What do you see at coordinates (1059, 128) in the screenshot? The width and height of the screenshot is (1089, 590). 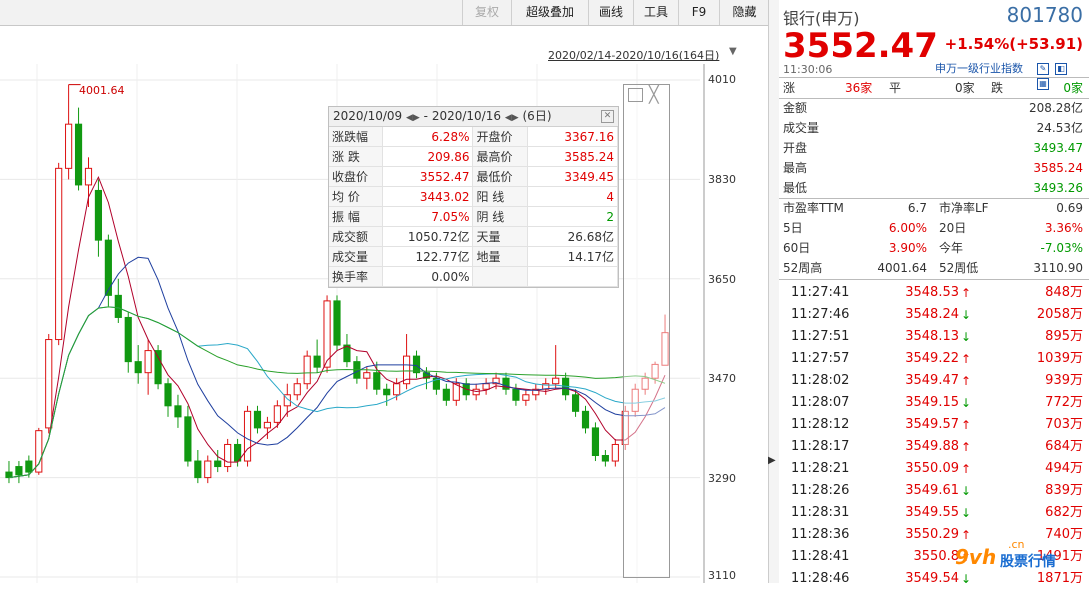 I see `stat-value: 24.53亿` at bounding box center [1059, 128].